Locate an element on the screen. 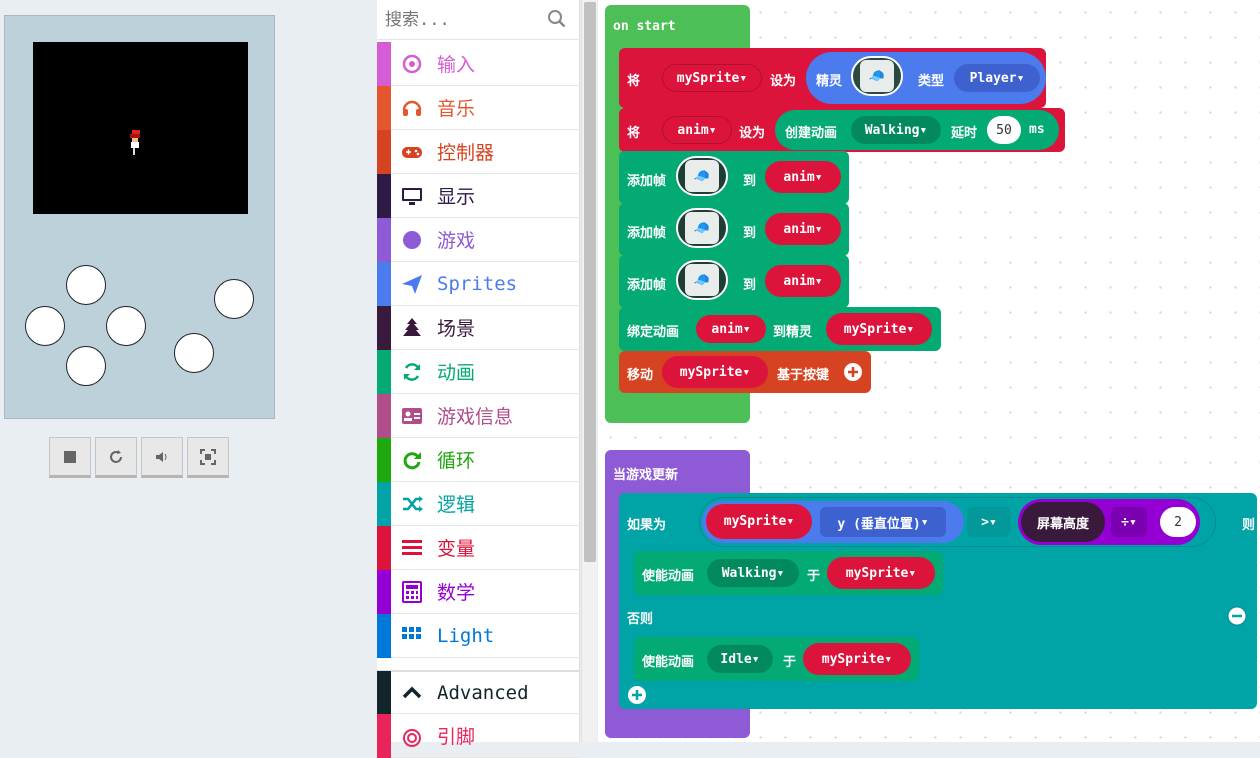  set-to-label: 设为 is located at coordinates (783, 81).